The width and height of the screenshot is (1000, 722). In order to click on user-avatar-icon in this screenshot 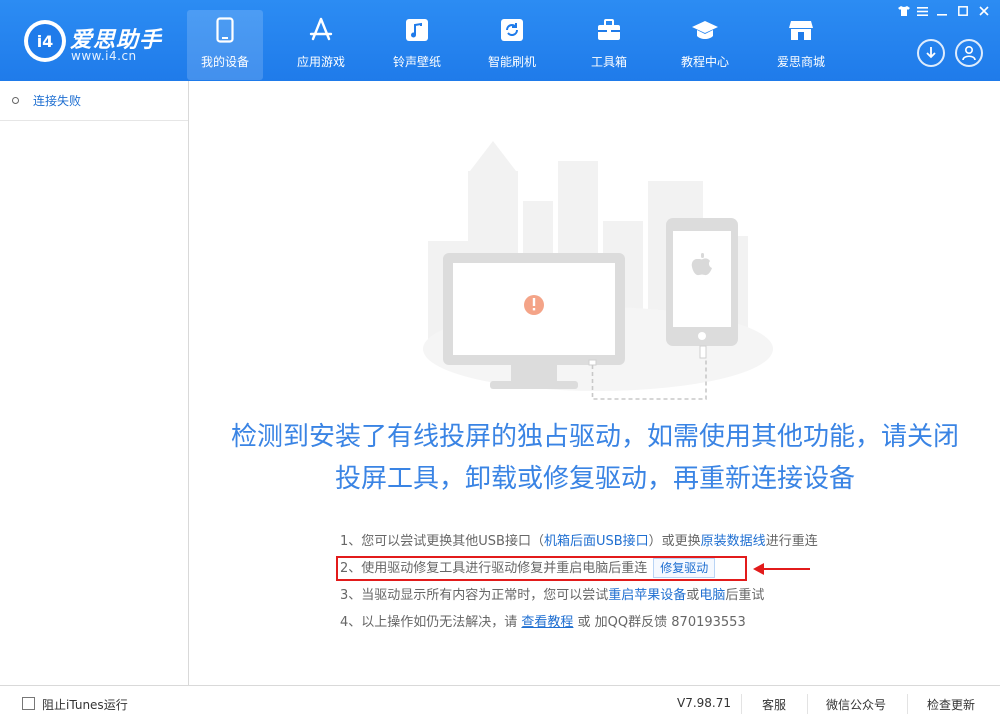, I will do `click(969, 53)`.